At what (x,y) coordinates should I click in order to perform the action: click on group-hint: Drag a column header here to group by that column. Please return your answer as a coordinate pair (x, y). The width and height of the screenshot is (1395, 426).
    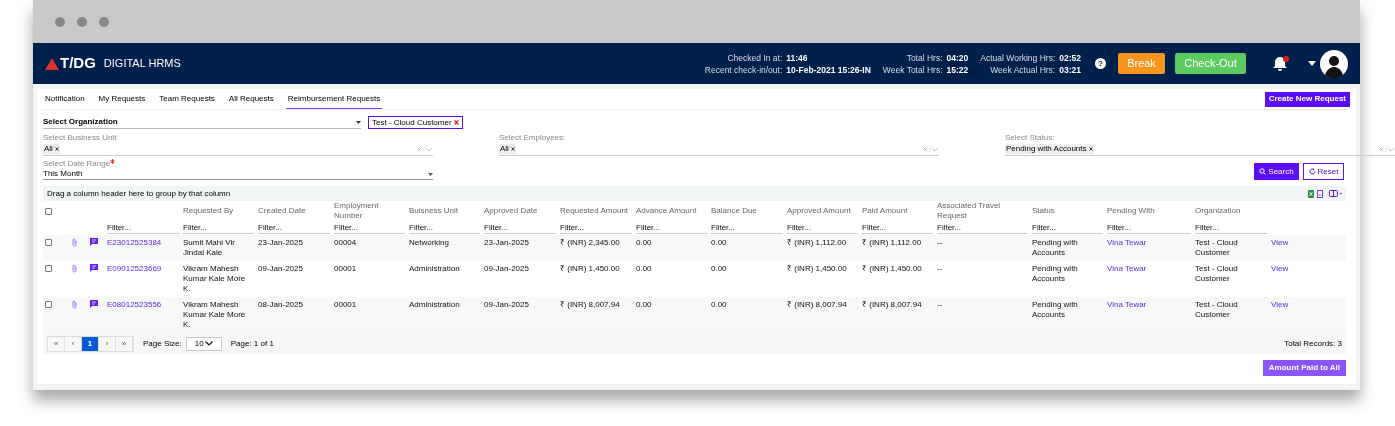
    Looking at the image, I should click on (139, 193).